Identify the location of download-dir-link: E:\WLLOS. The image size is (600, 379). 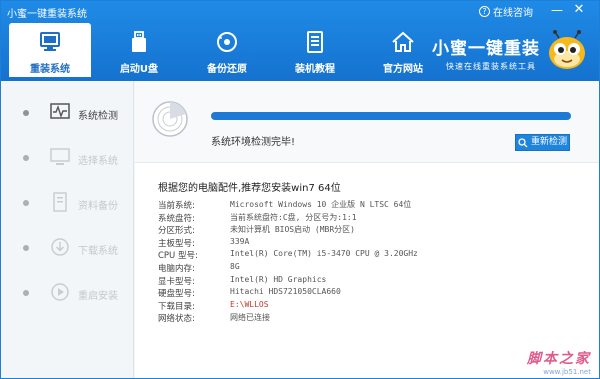
(249, 306).